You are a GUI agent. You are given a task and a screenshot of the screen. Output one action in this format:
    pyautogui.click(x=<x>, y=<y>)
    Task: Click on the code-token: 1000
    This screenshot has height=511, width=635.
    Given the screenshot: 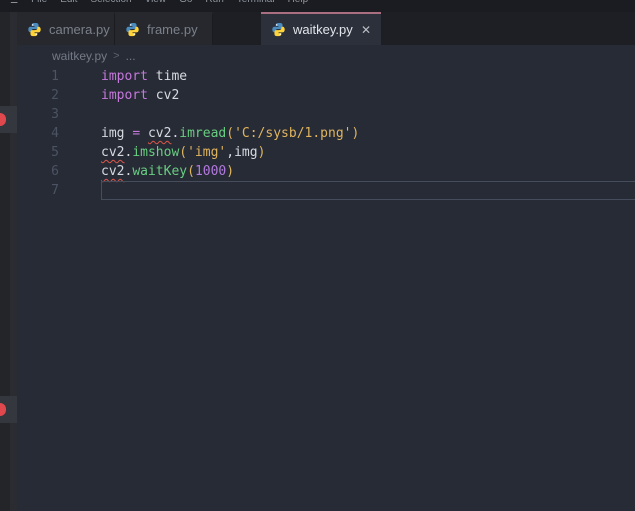 What is the action you would take?
    pyautogui.click(x=210, y=171)
    